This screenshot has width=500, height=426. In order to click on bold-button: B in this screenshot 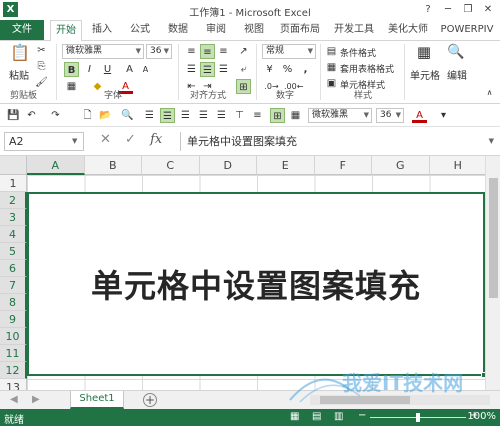, I will do `click(71, 69)`.